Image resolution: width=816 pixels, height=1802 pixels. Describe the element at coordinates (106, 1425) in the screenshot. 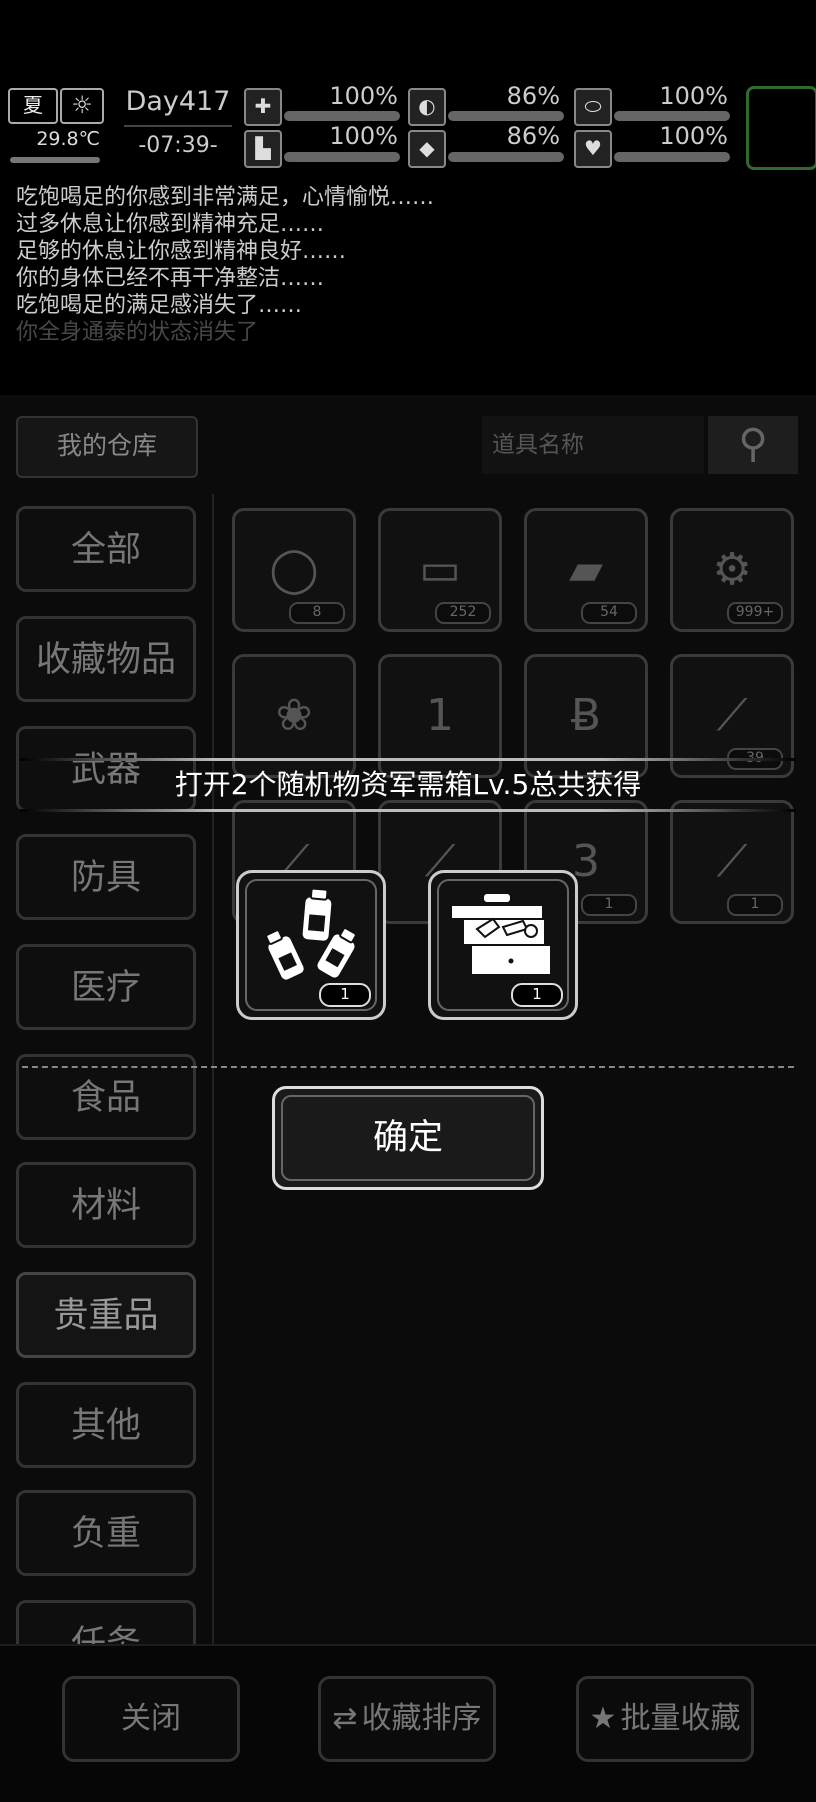

I see `category-other: 其他` at that location.